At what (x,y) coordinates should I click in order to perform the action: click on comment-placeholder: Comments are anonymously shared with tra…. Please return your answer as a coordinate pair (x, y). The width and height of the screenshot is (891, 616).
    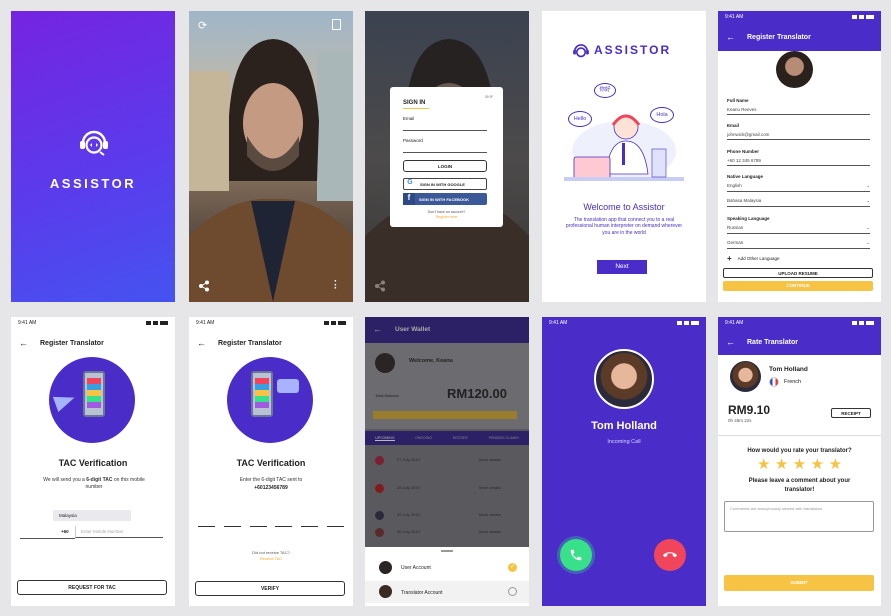
    Looking at the image, I should click on (776, 508).